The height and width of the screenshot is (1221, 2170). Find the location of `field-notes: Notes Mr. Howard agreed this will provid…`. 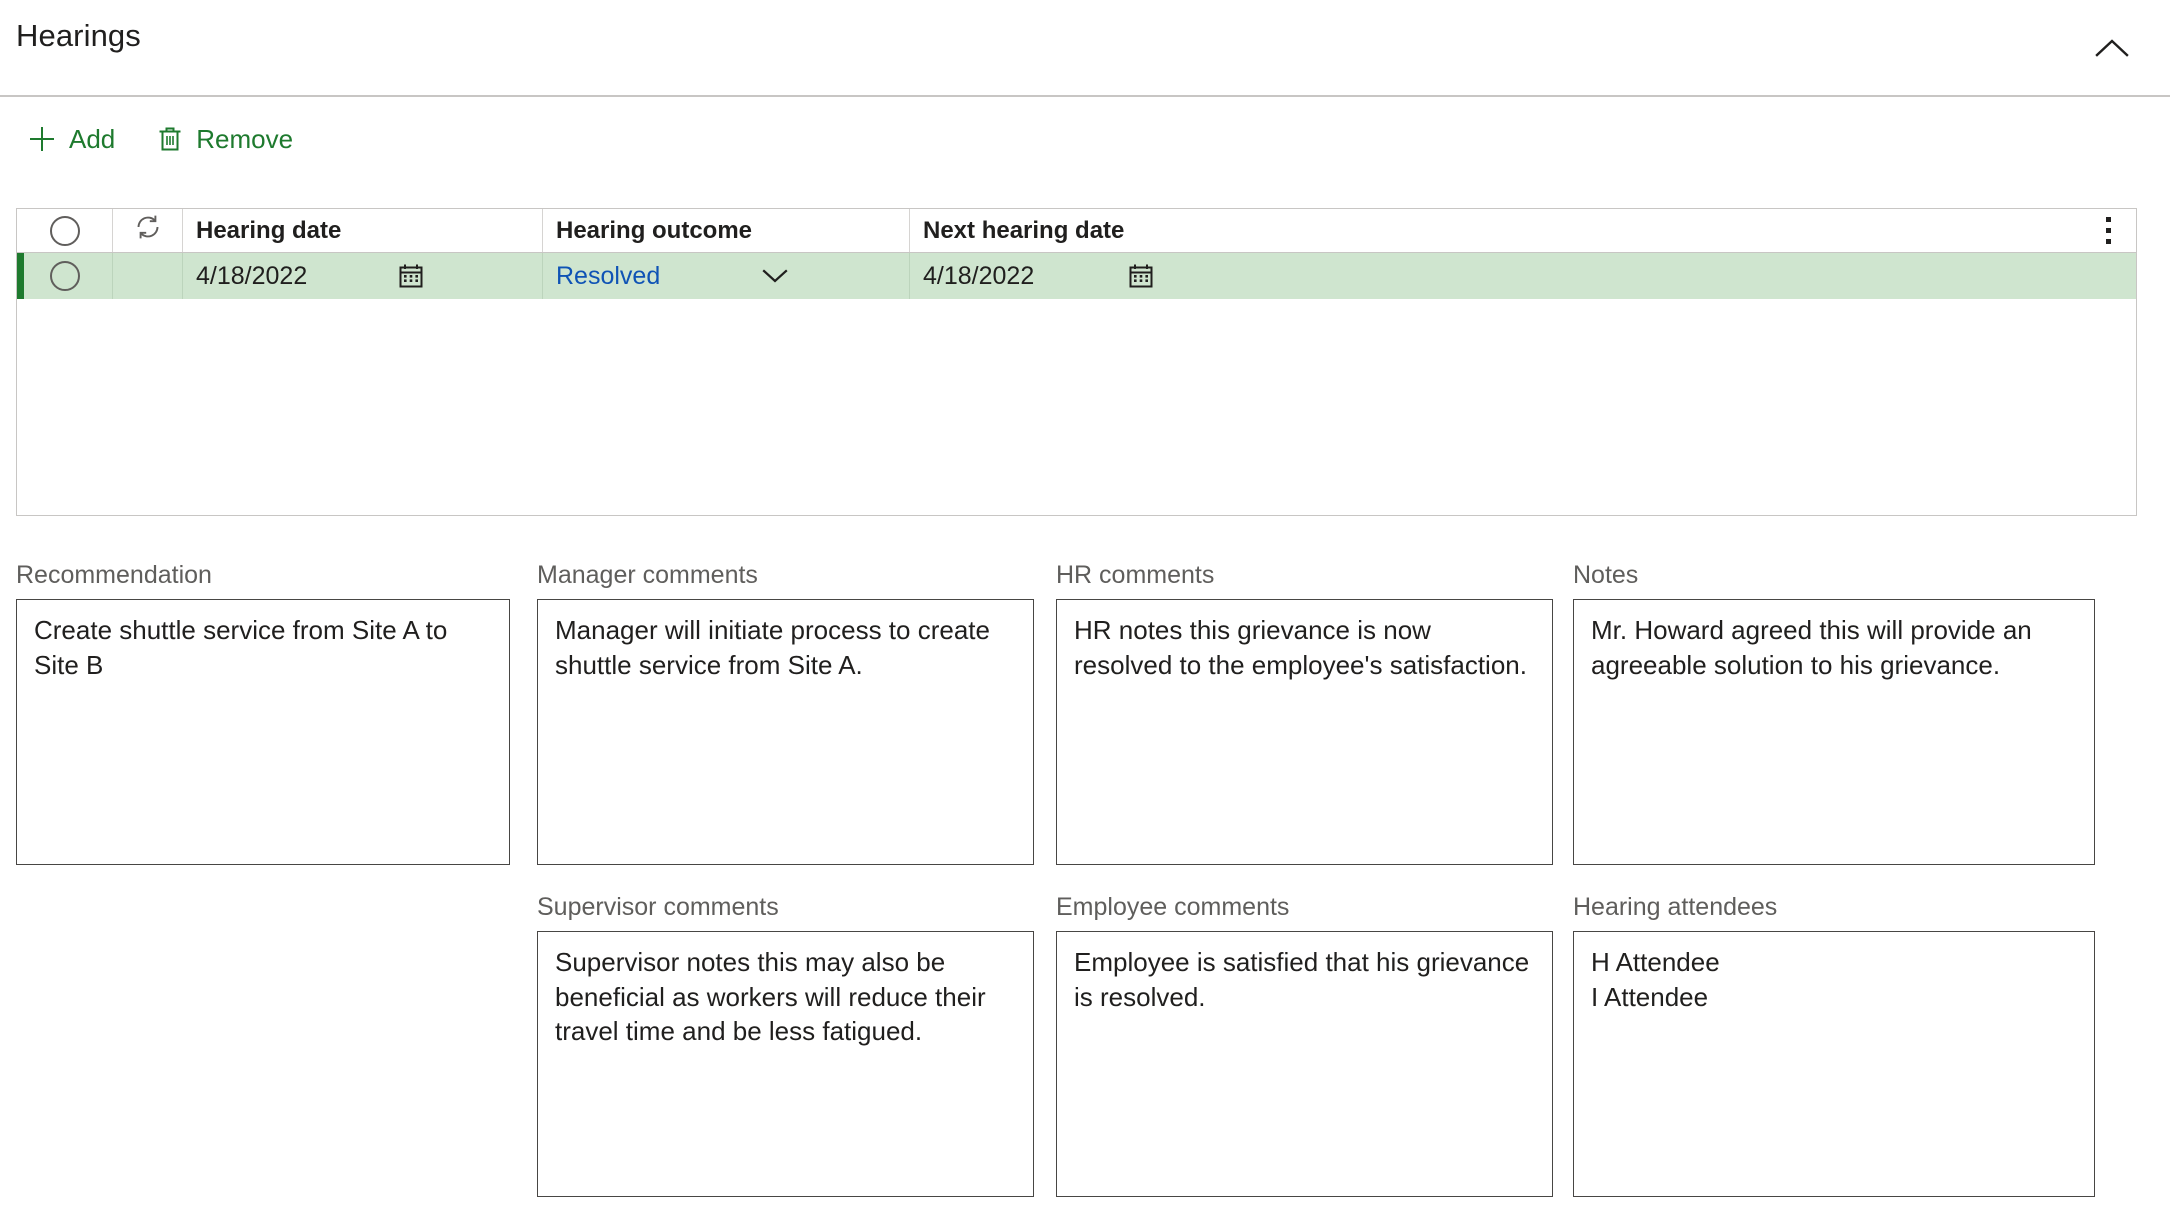

field-notes: Notes Mr. Howard agreed this will provid… is located at coordinates (1834, 712).